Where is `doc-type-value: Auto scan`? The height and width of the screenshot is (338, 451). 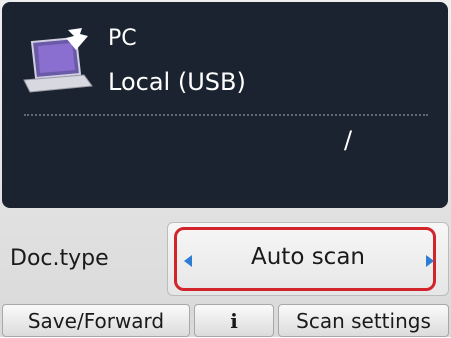
doc-type-value: Auto scan is located at coordinates (307, 257).